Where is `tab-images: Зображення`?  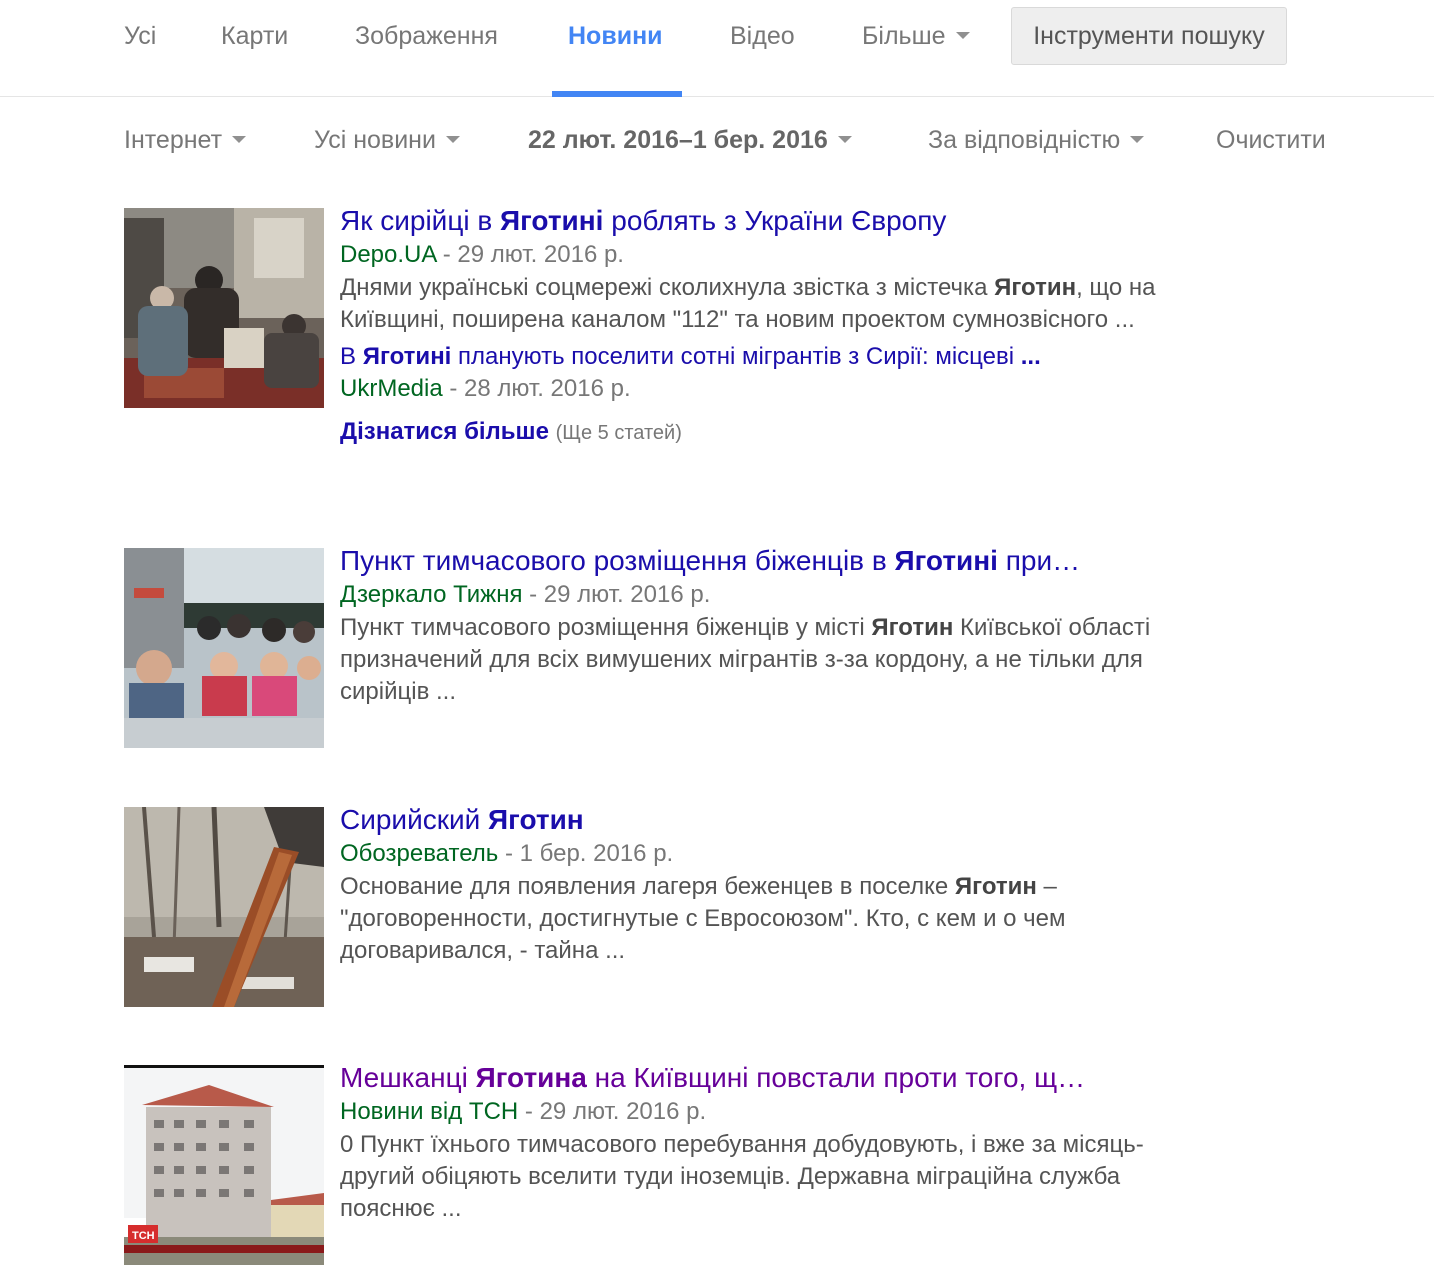 tab-images: Зображення is located at coordinates (426, 48).